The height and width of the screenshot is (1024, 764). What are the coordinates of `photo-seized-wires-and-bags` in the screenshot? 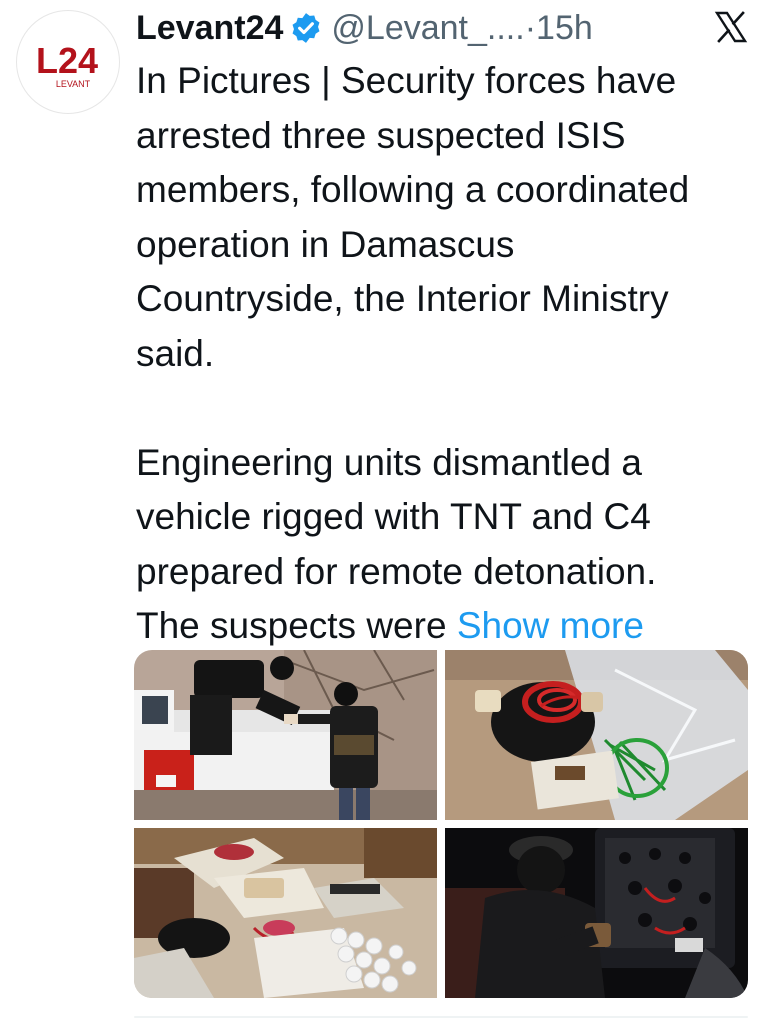 It's located at (596, 735).